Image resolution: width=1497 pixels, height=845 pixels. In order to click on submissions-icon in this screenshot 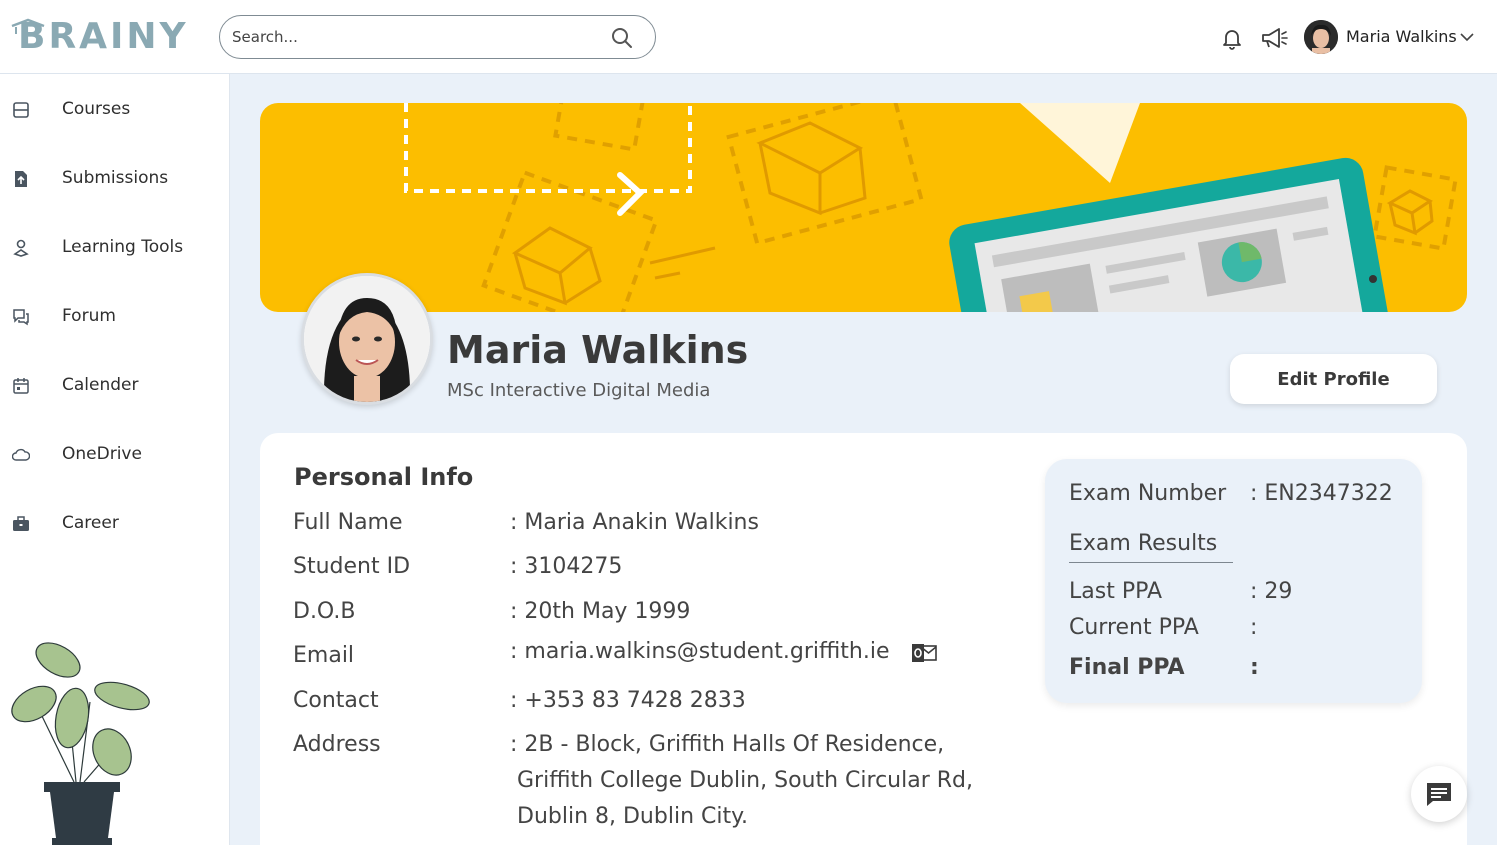, I will do `click(21, 179)`.